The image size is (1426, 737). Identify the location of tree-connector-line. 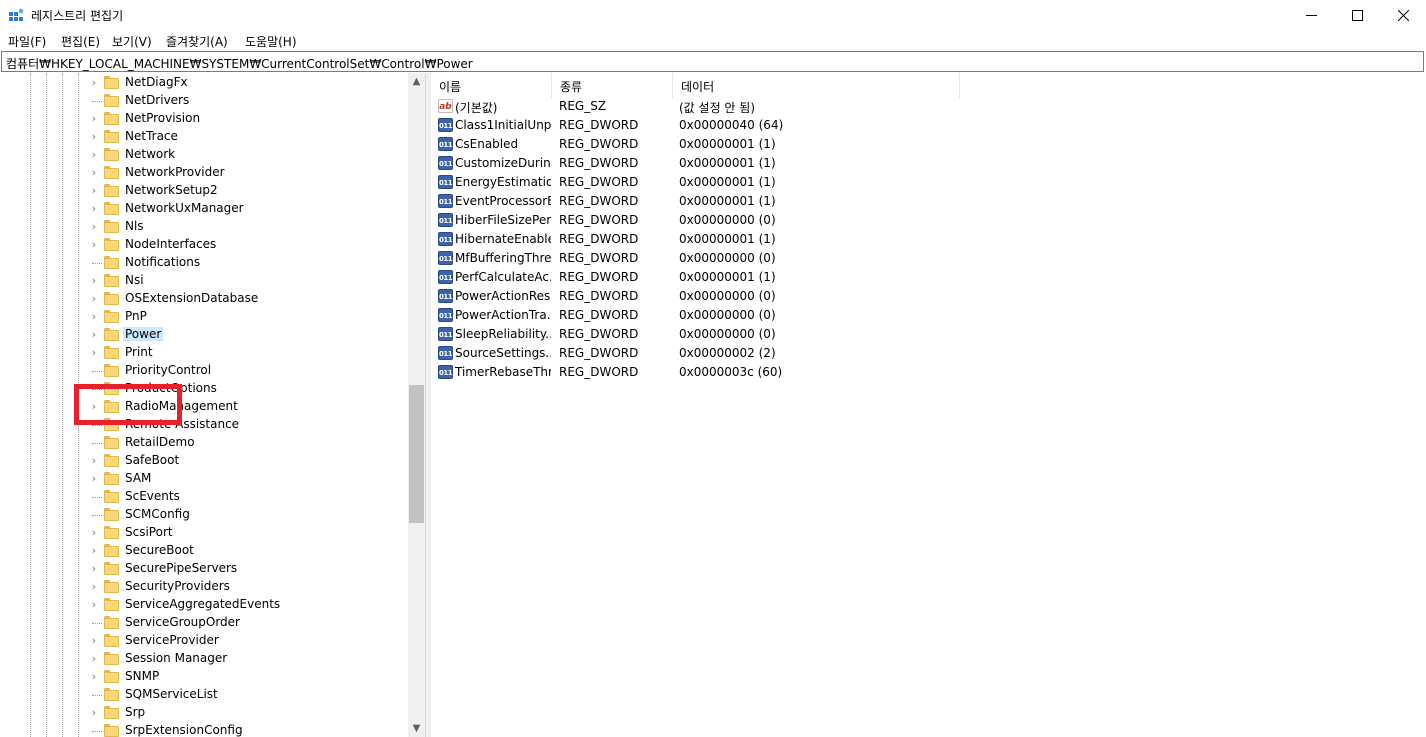
(97, 263).